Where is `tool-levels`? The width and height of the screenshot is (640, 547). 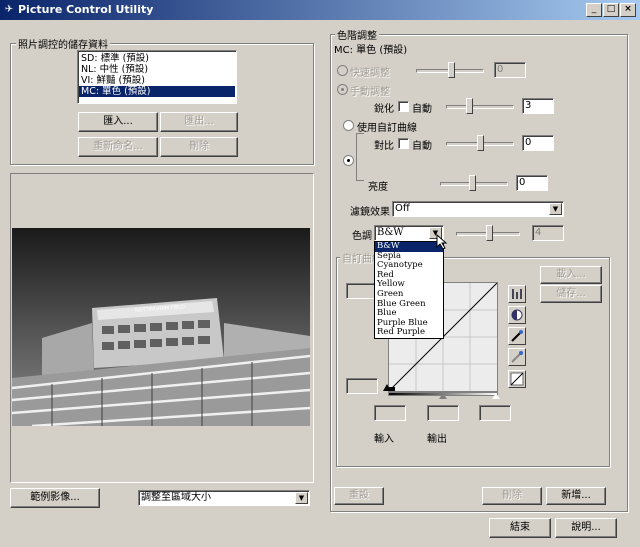
tool-levels is located at coordinates (517, 294).